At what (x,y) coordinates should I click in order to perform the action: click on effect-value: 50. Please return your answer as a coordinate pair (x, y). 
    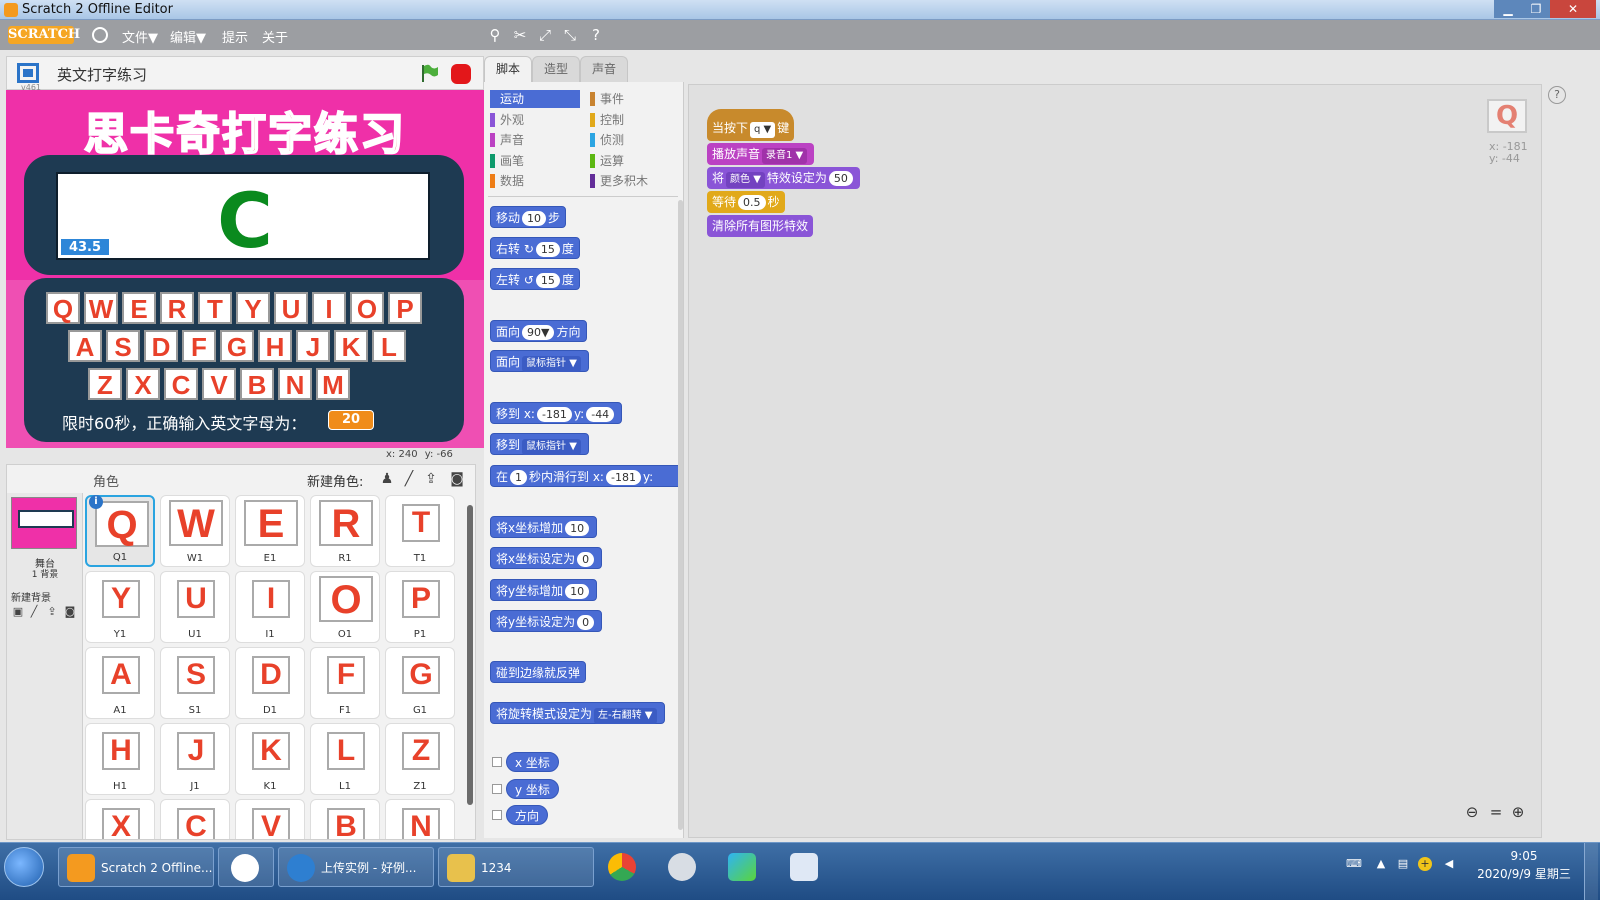
    Looking at the image, I should click on (840, 178).